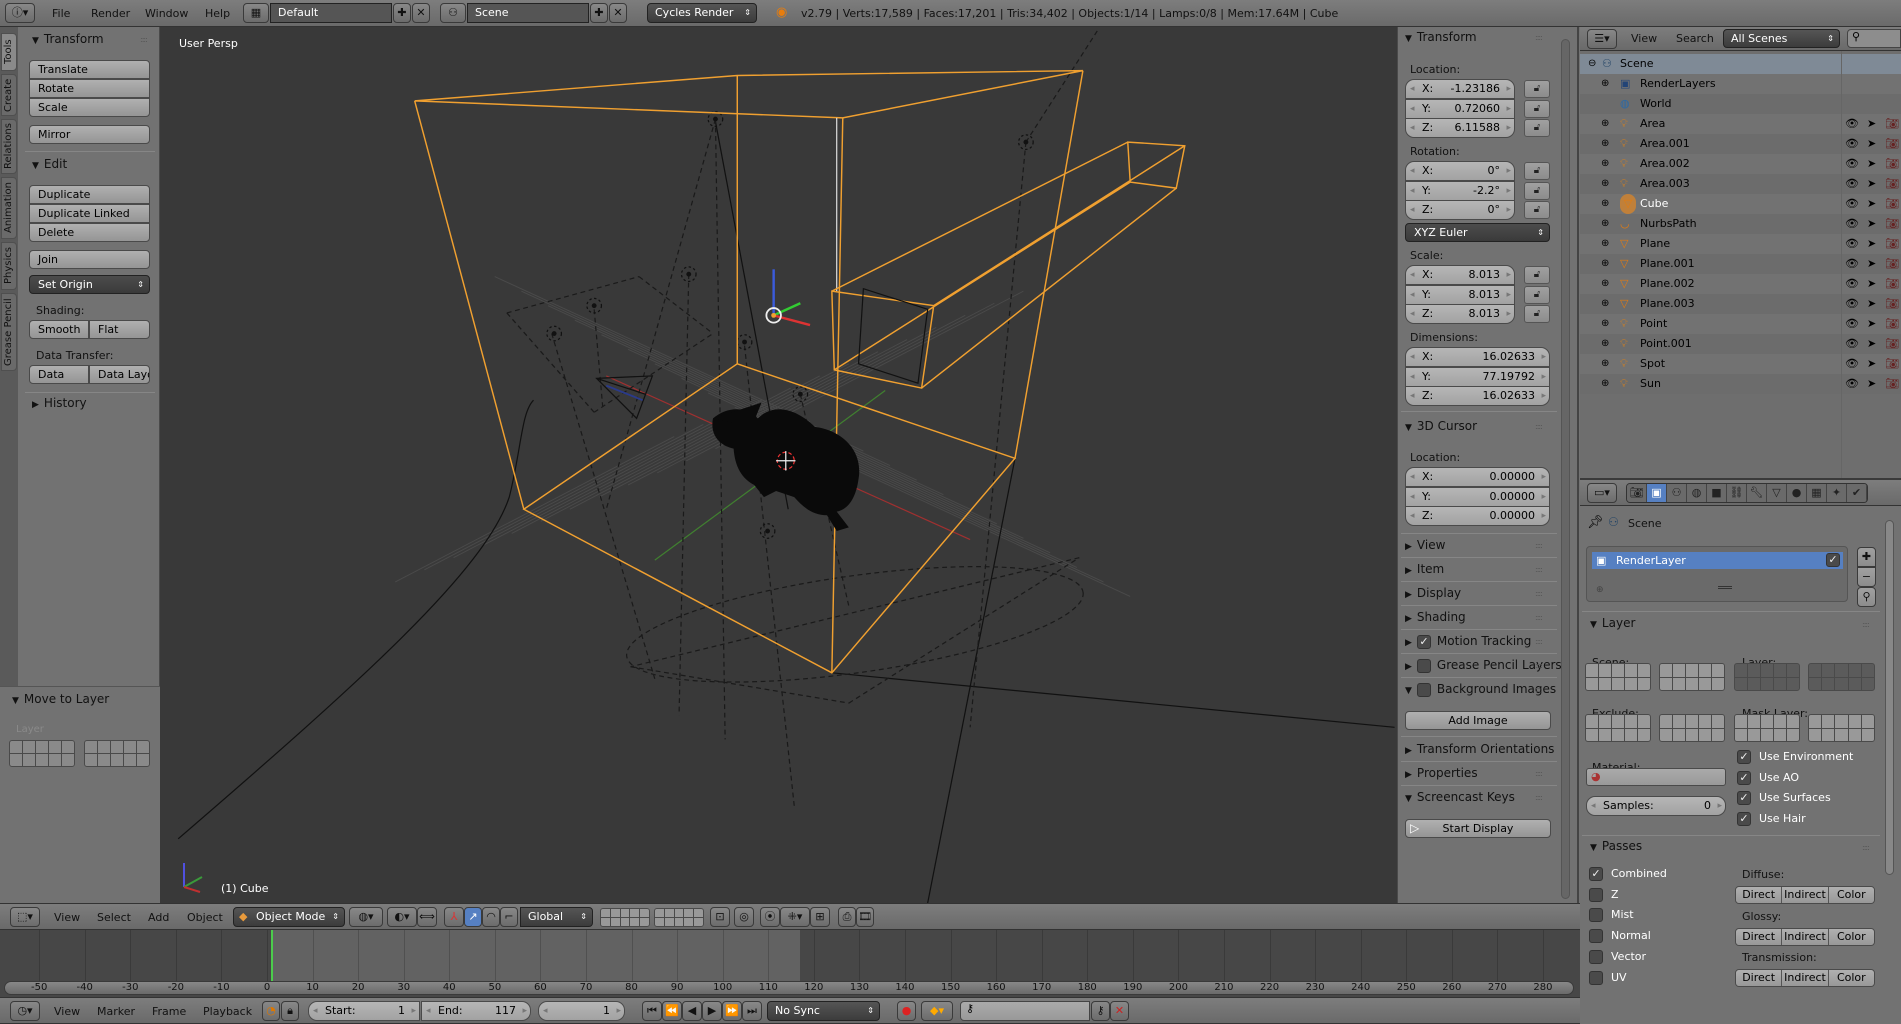 The image size is (1901, 1024). I want to click on timeline-menu-marker: Marker, so click(116, 1011).